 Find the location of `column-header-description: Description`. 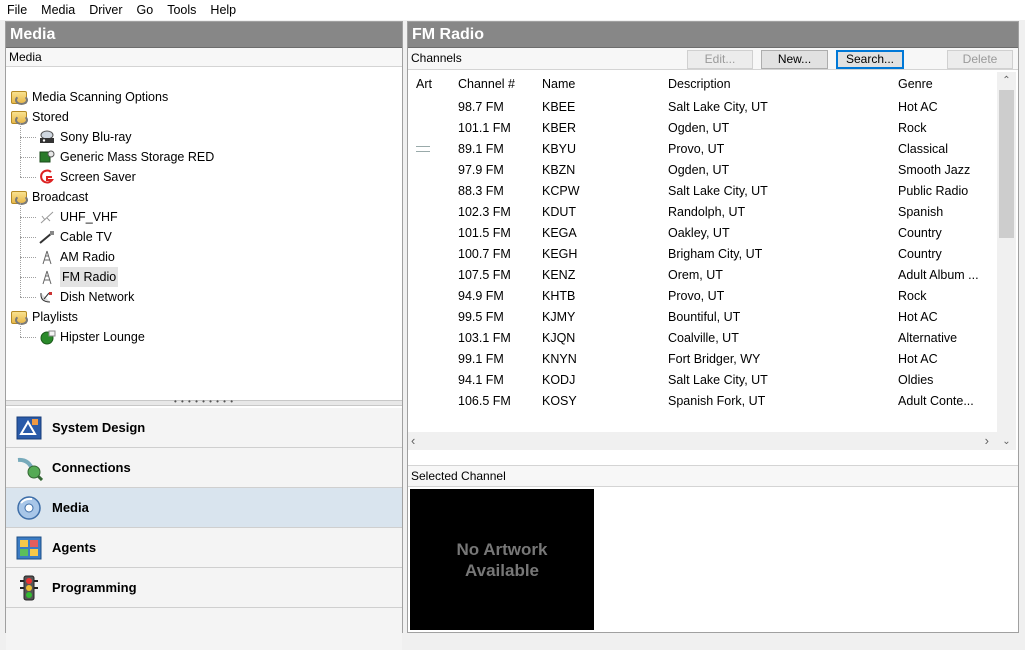

column-header-description: Description is located at coordinates (779, 84).